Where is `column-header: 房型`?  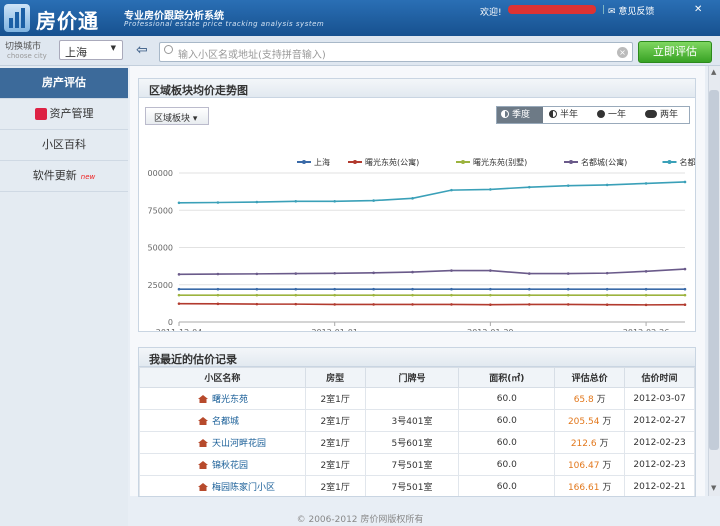
column-header: 房型 is located at coordinates (335, 377).